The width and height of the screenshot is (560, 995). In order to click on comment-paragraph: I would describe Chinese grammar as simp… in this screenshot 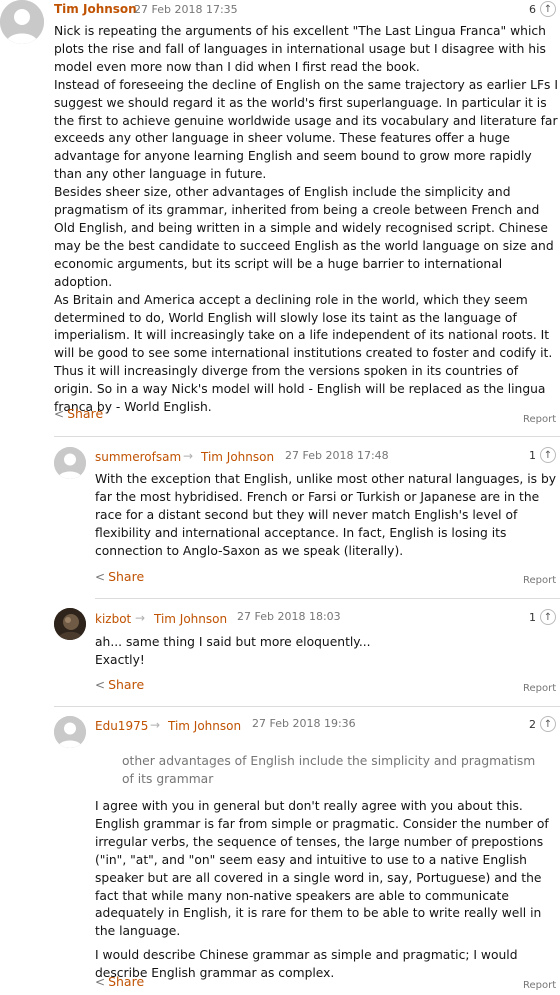, I will do `click(306, 964)`.